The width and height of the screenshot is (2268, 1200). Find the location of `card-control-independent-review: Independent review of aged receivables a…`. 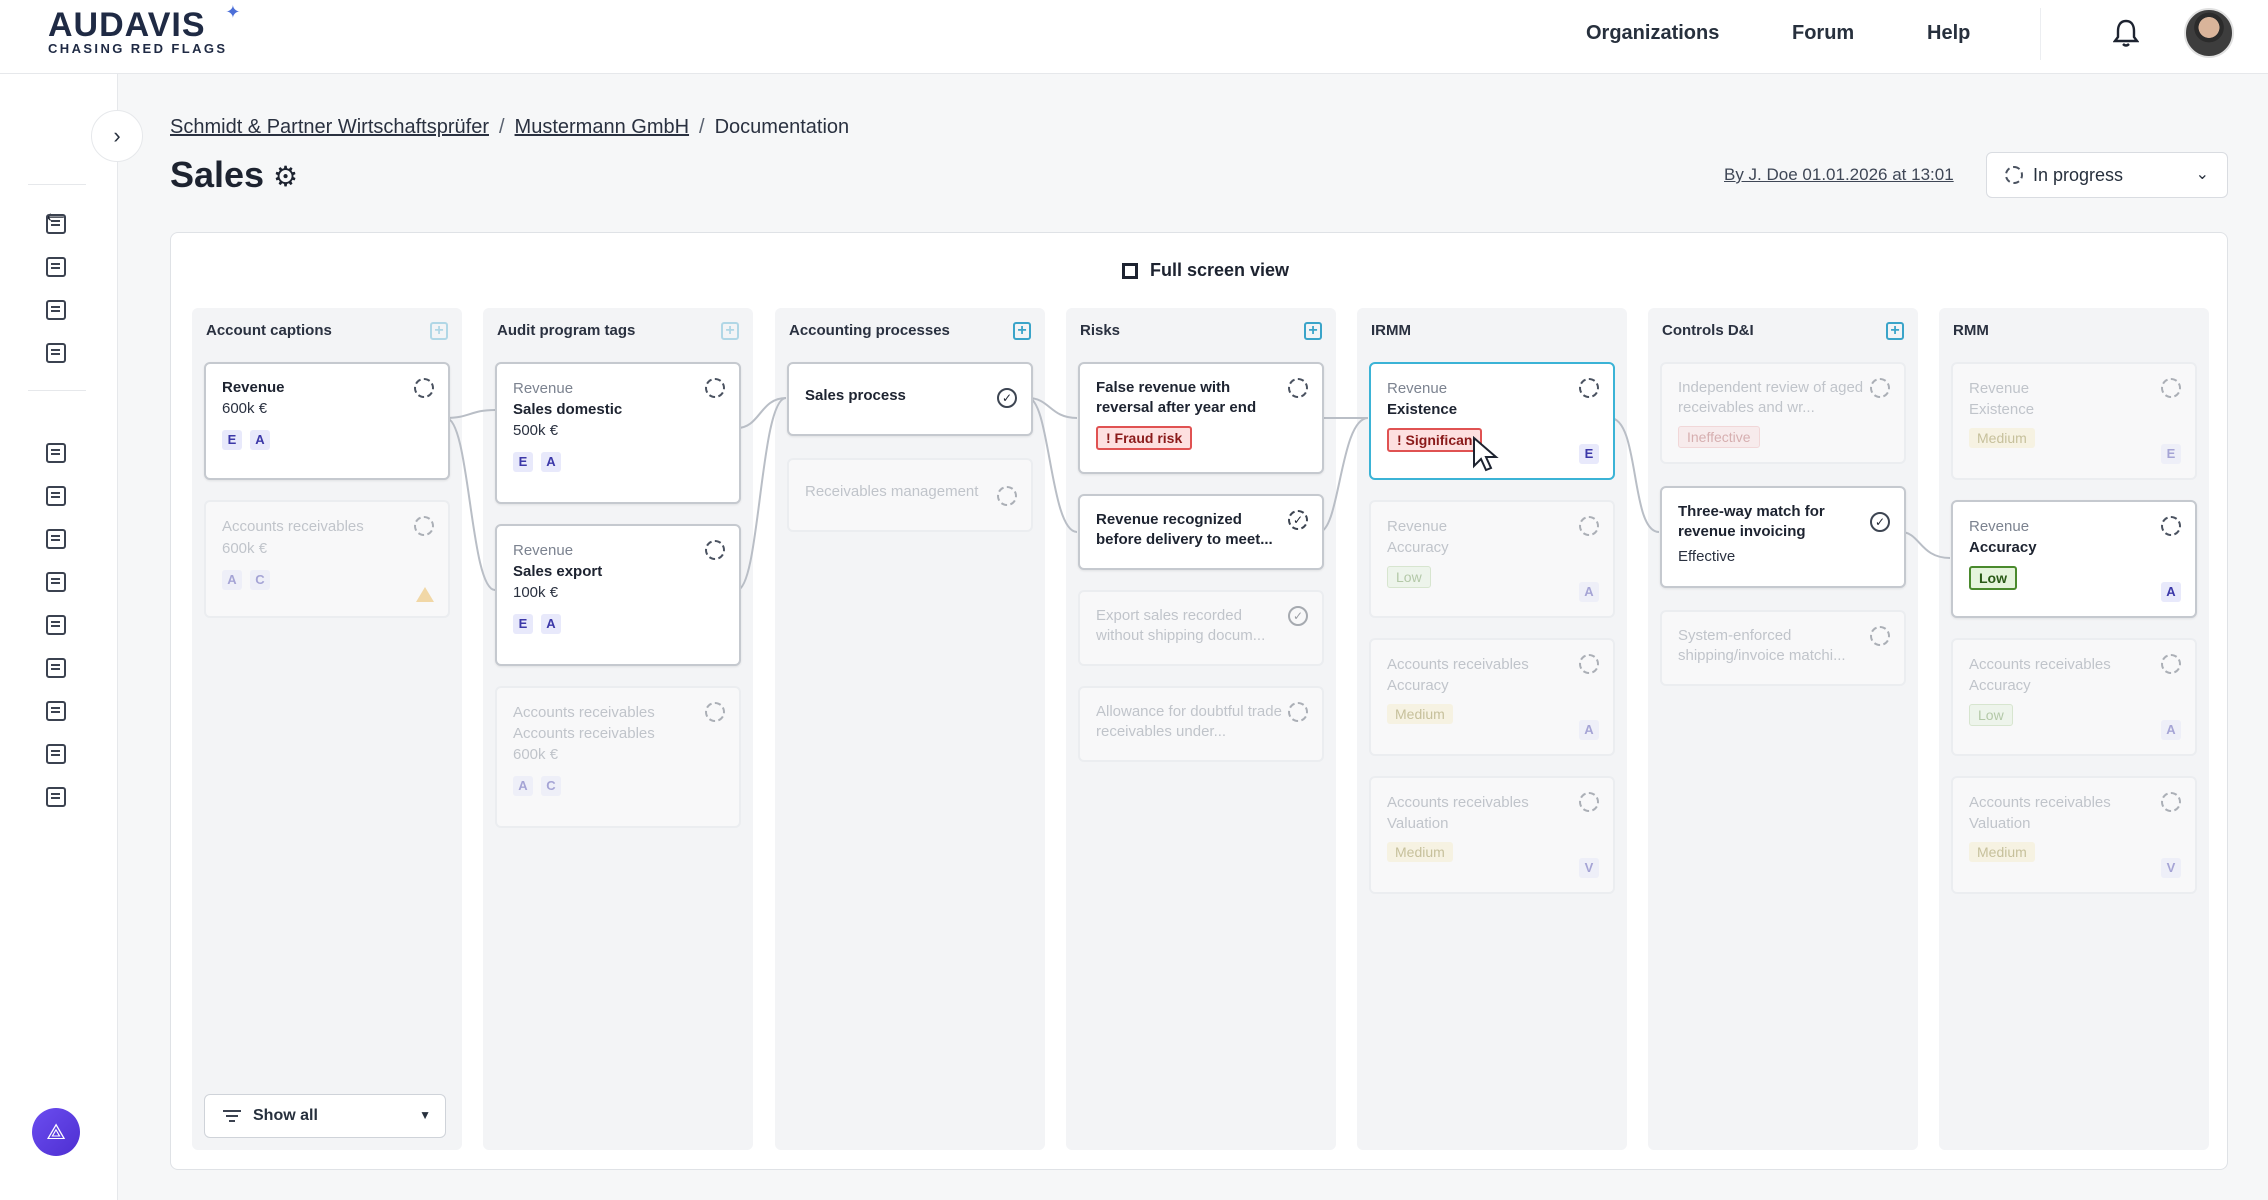

card-control-independent-review: Independent review of aged receivables a… is located at coordinates (1783, 413).